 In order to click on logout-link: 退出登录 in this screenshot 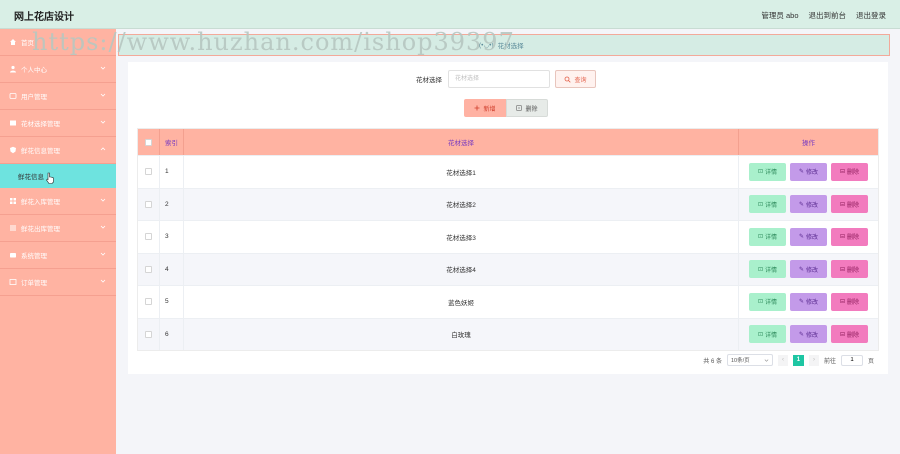, I will do `click(871, 15)`.